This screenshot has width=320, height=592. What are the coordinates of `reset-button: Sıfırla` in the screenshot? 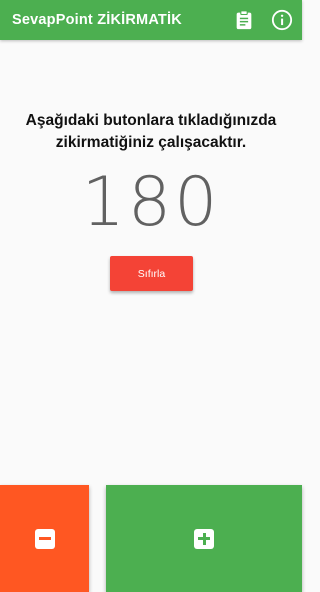 It's located at (151, 273).